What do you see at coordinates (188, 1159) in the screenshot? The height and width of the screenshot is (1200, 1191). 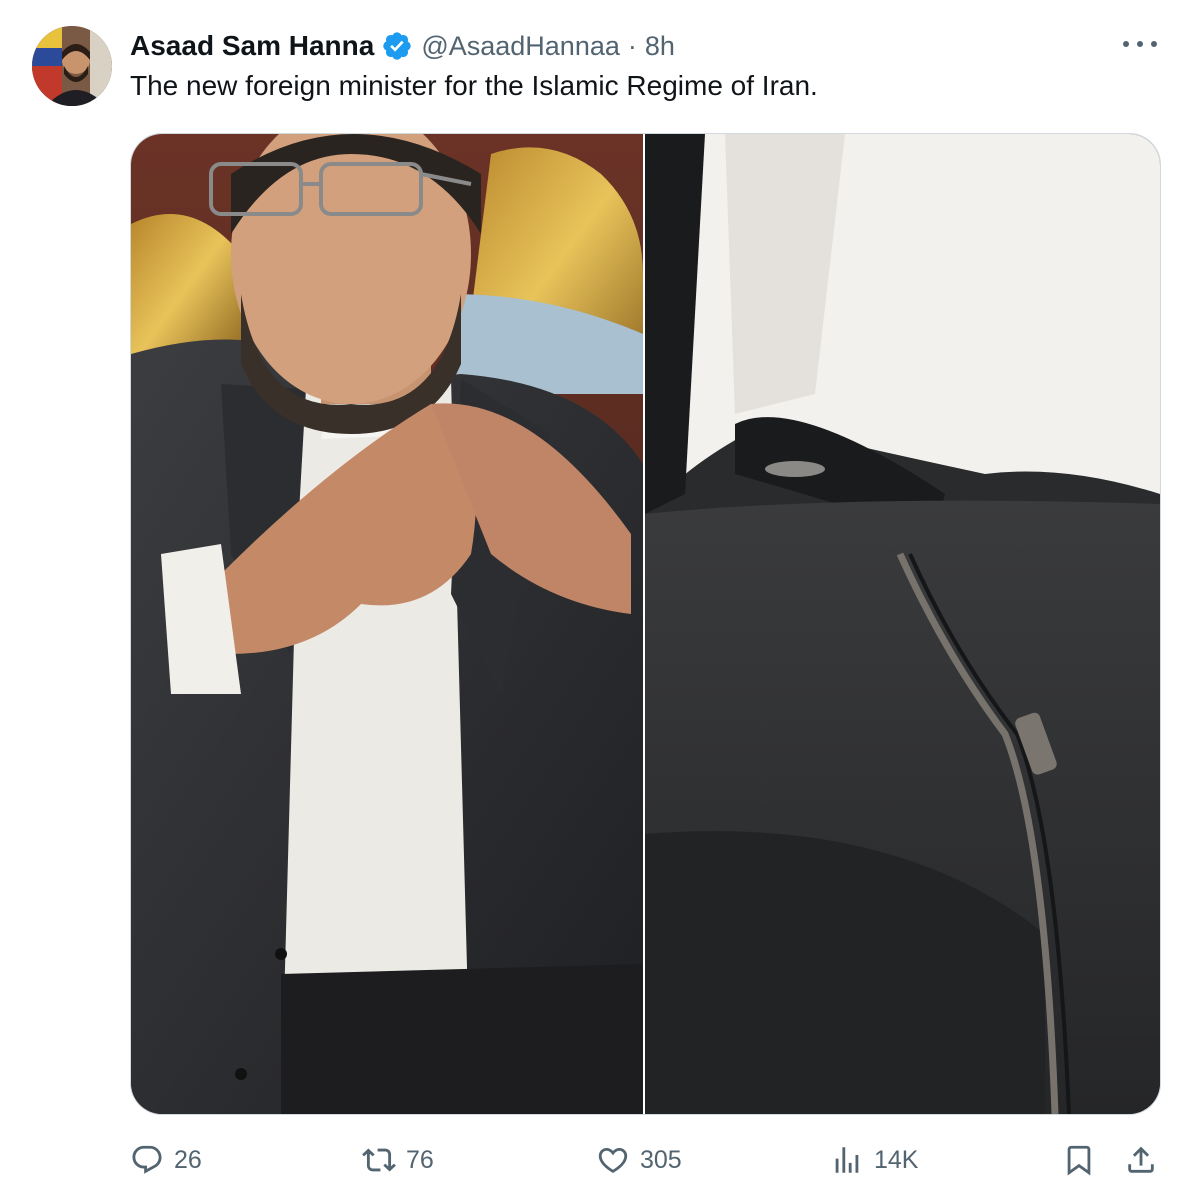 I see `reply-count: 26` at bounding box center [188, 1159].